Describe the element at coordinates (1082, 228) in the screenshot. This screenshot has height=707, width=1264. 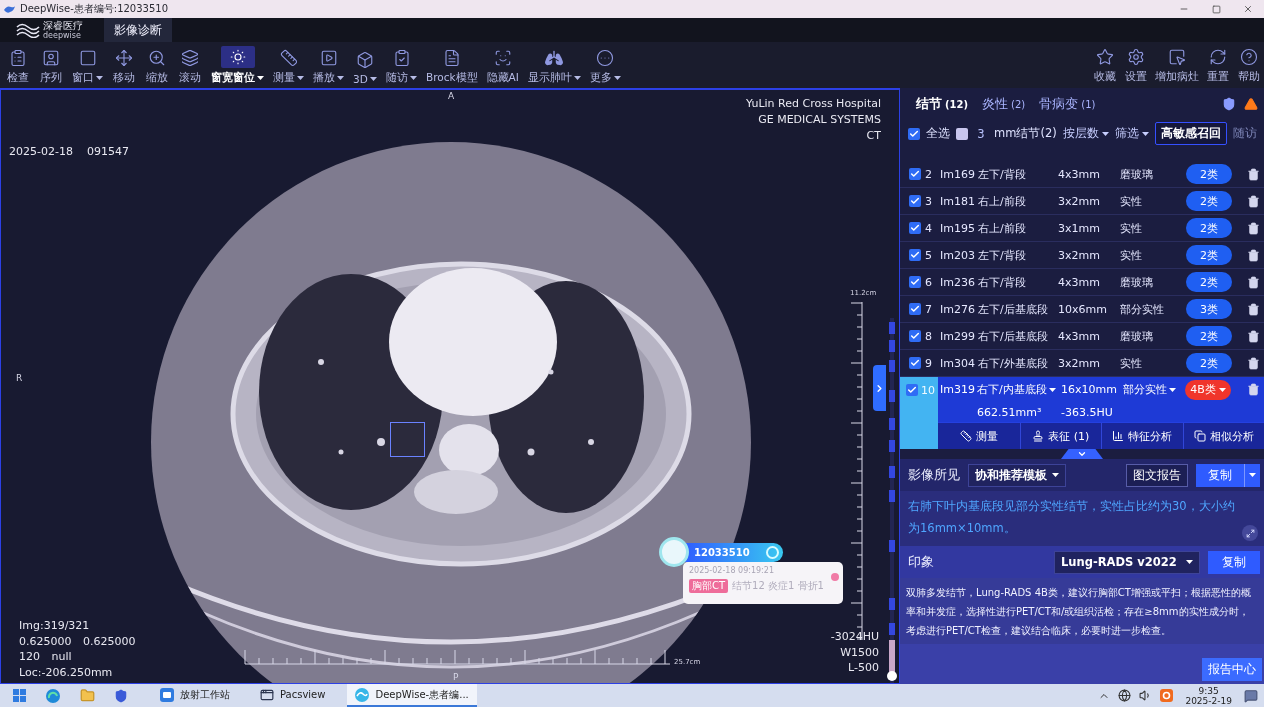
I see `nodule-row: 4 Im195 右上/前段 3x1mm 实性 2类` at that location.